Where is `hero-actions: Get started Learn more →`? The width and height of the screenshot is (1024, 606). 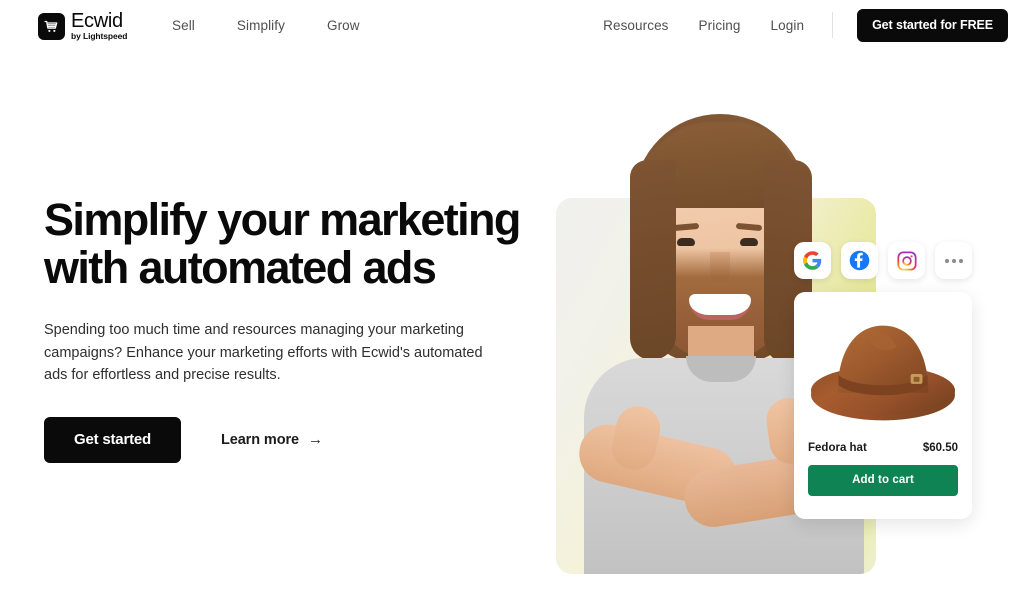
hero-actions: Get started Learn more → is located at coordinates (284, 439).